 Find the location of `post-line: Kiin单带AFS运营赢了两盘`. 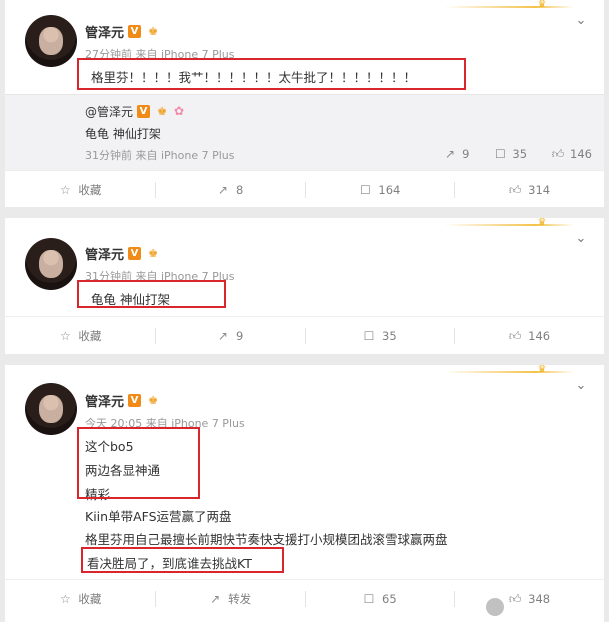

post-line: Kiin单带AFS运营赢了两盘 is located at coordinates (158, 516).